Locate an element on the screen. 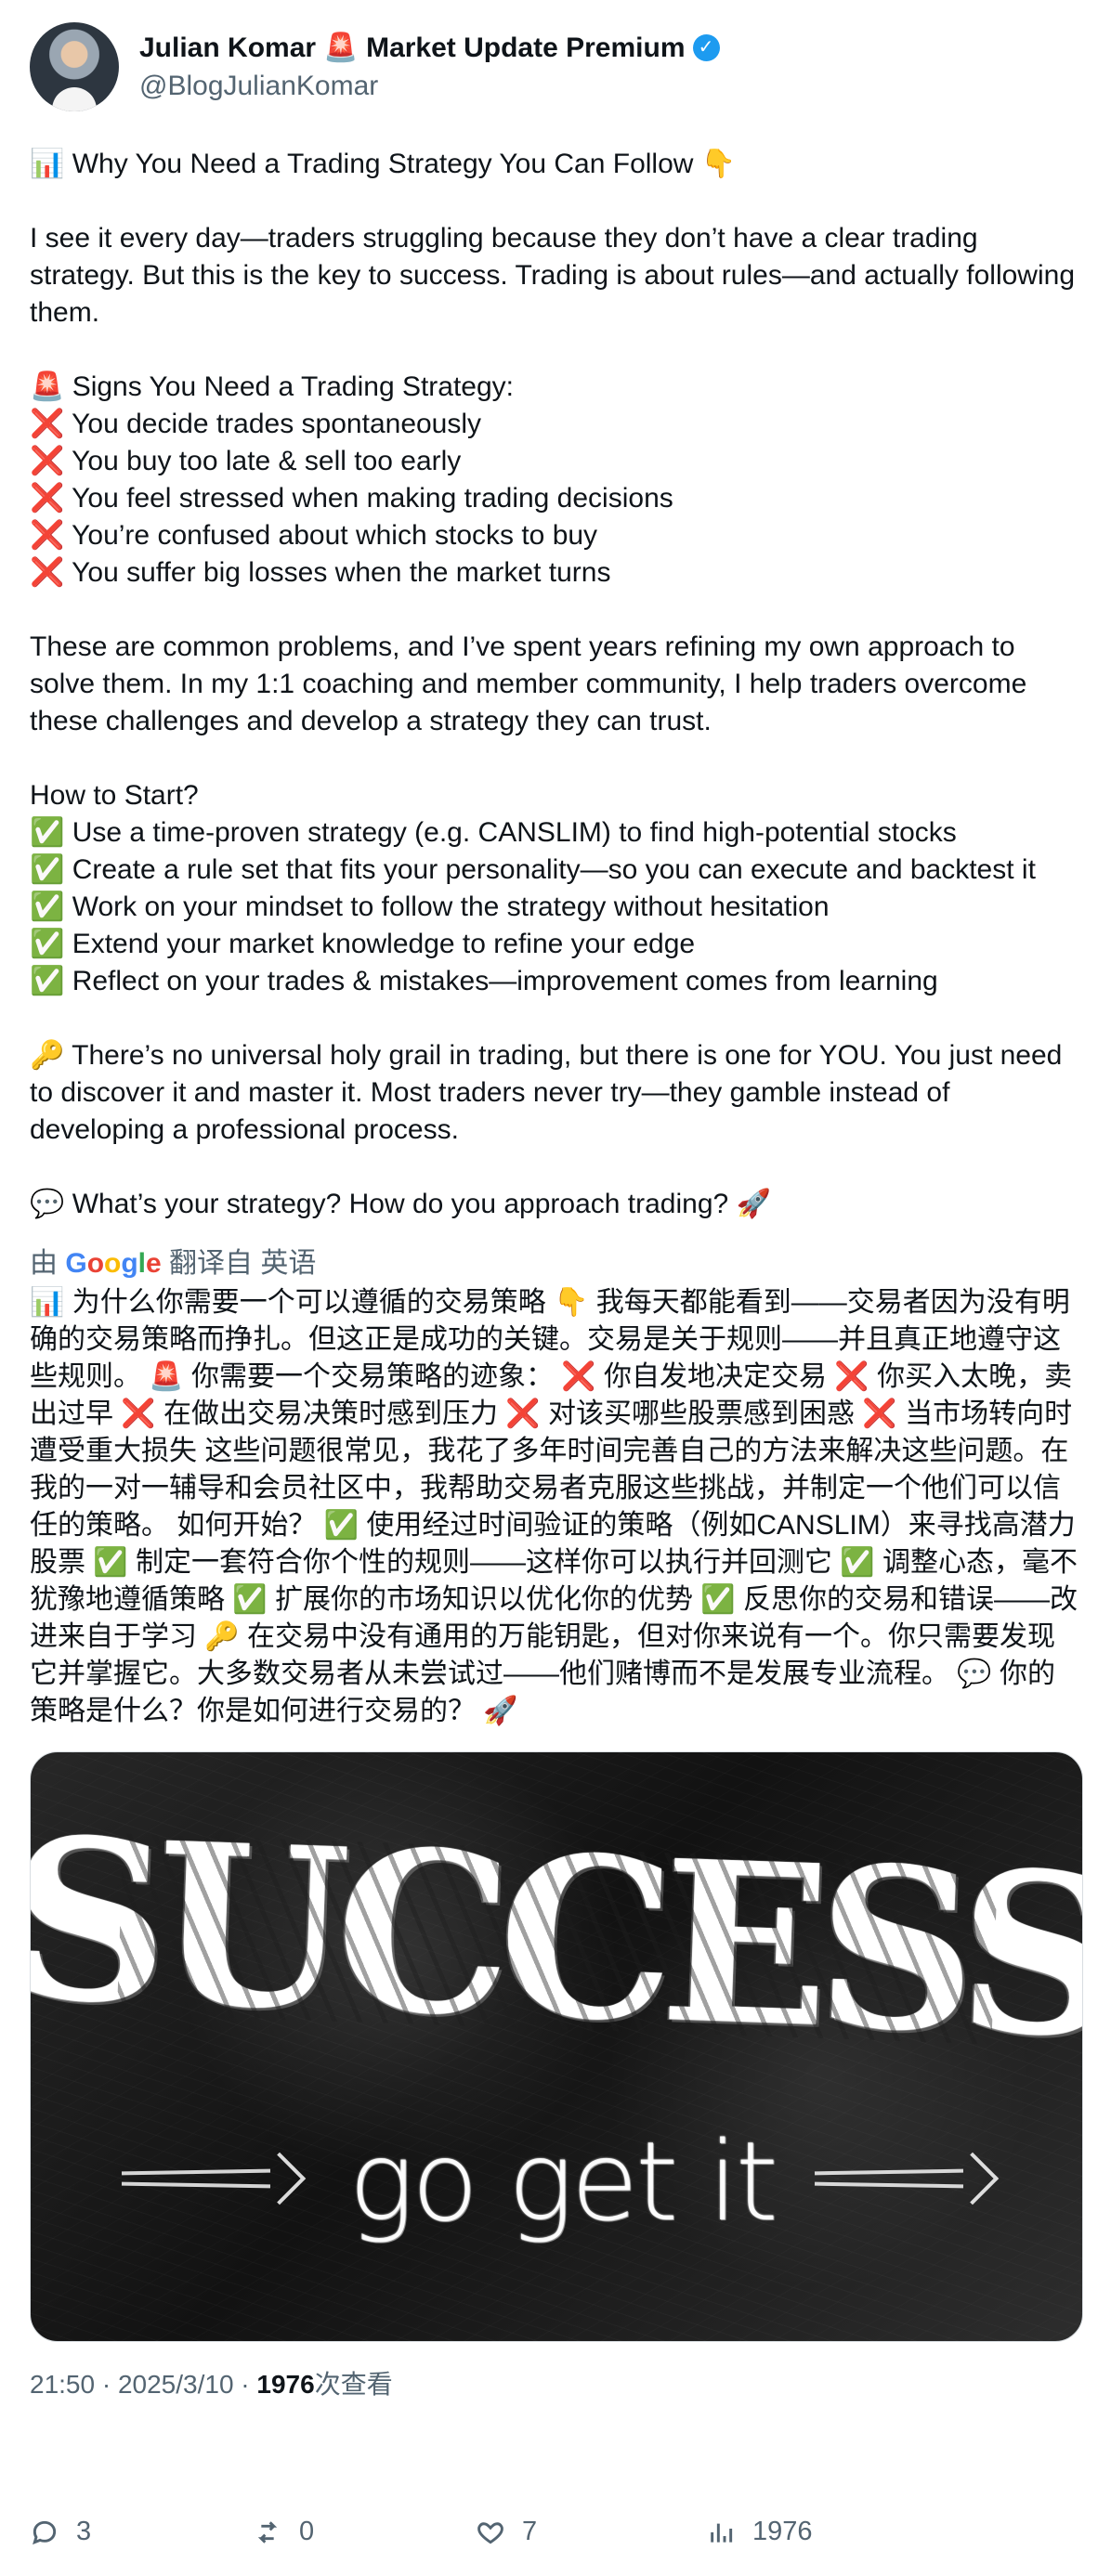 The image size is (1111, 2576). post-actions: 3 0 7 1976 is located at coordinates (555, 2536).